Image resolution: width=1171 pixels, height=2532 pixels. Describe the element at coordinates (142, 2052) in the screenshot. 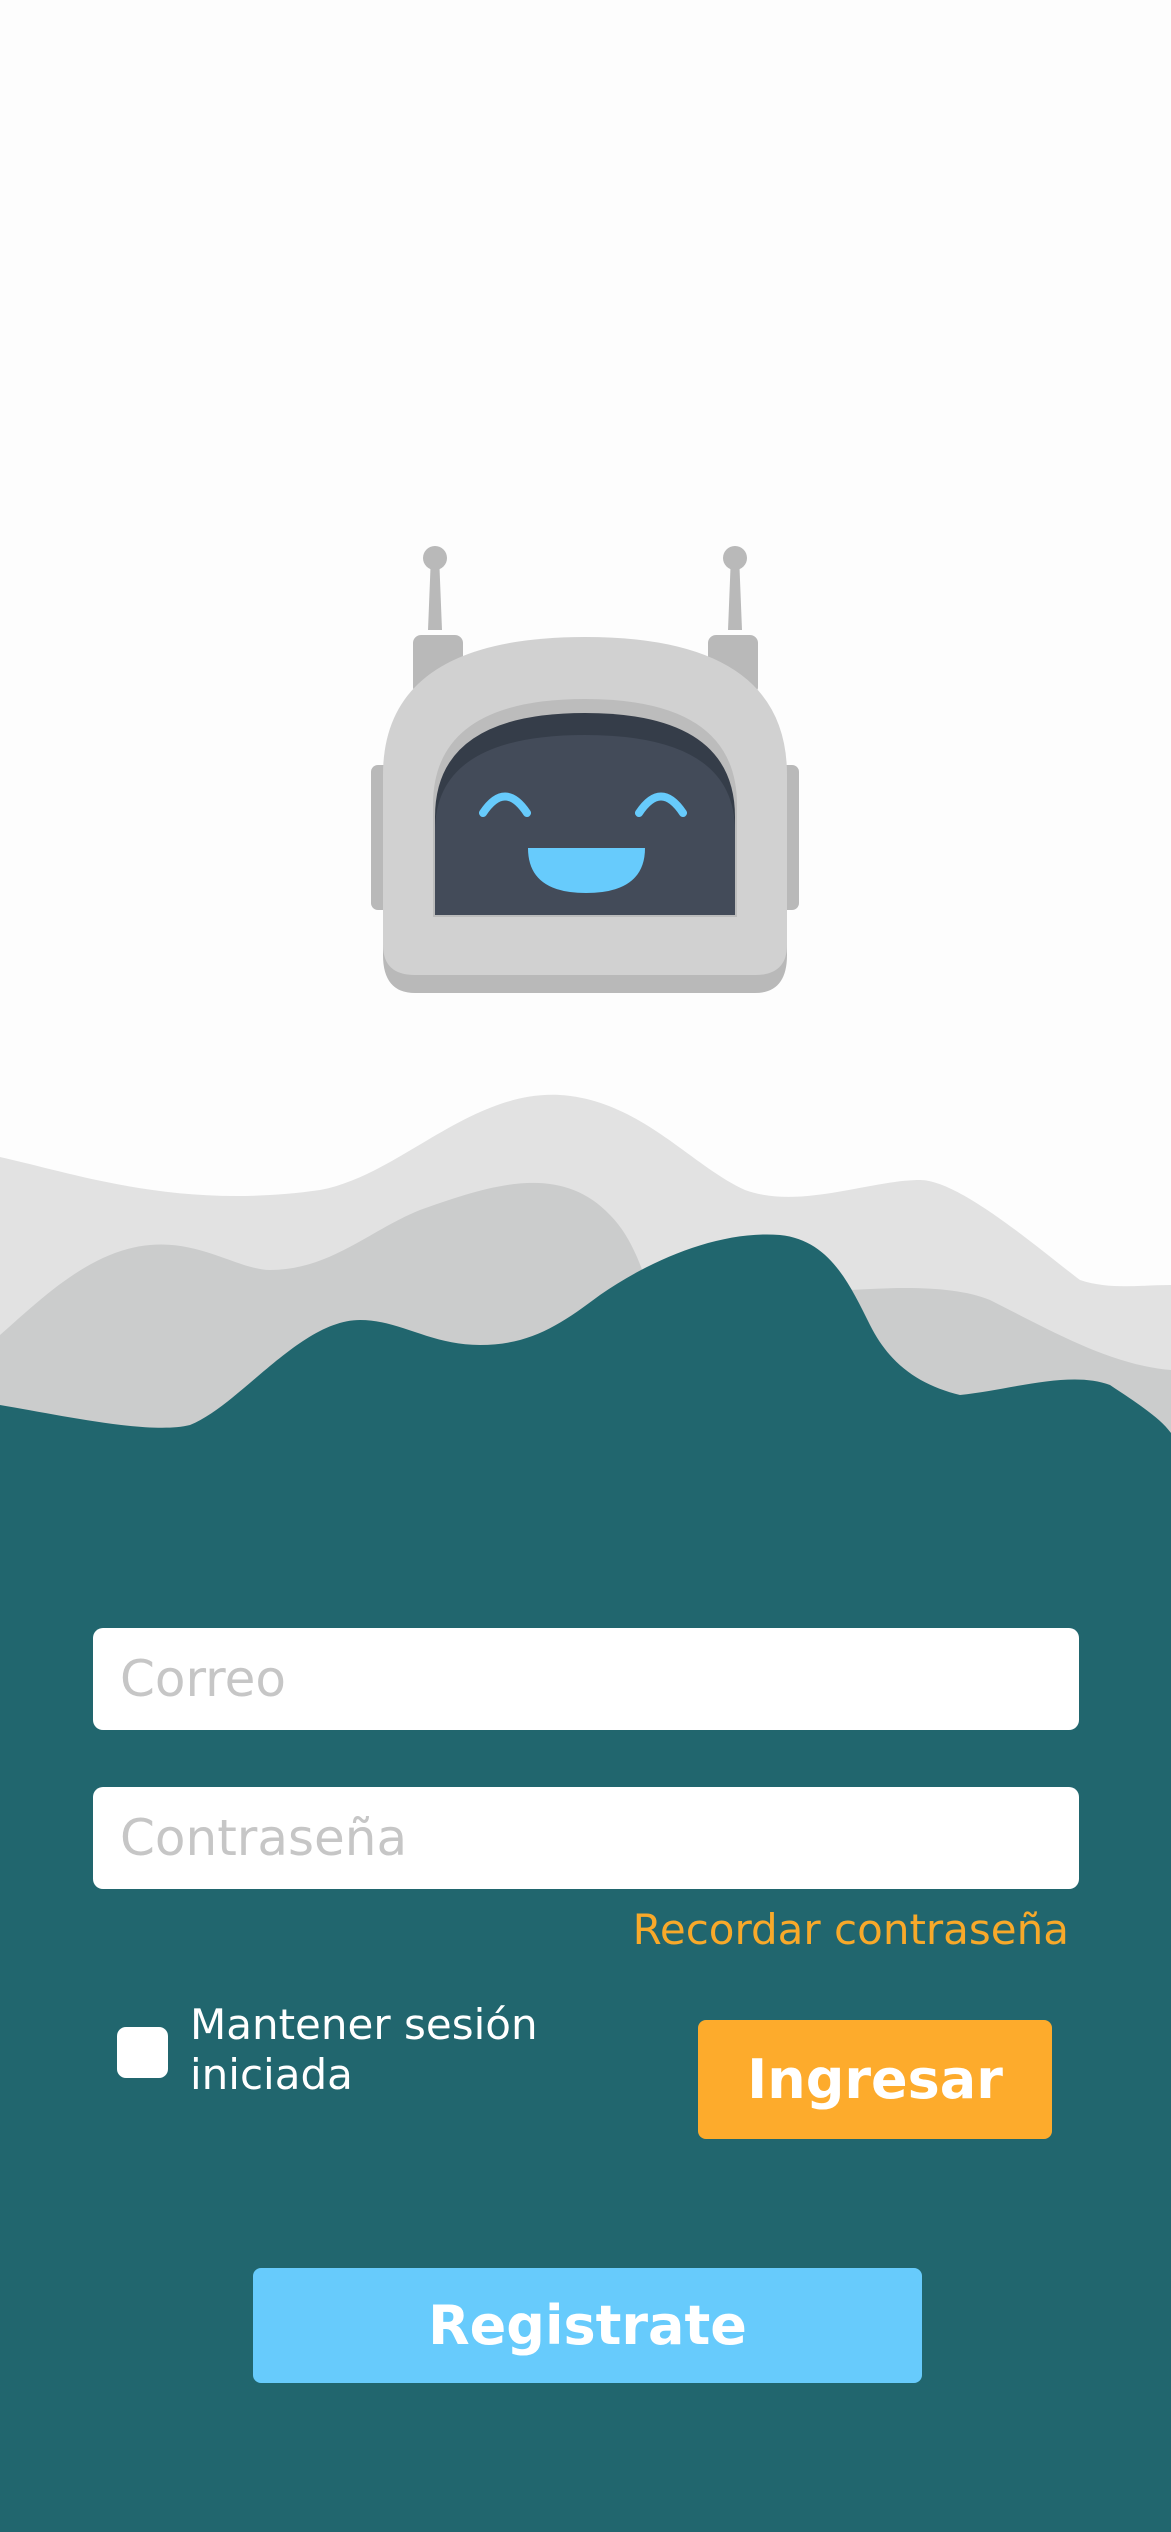

I see `remember-me-checkbox` at that location.